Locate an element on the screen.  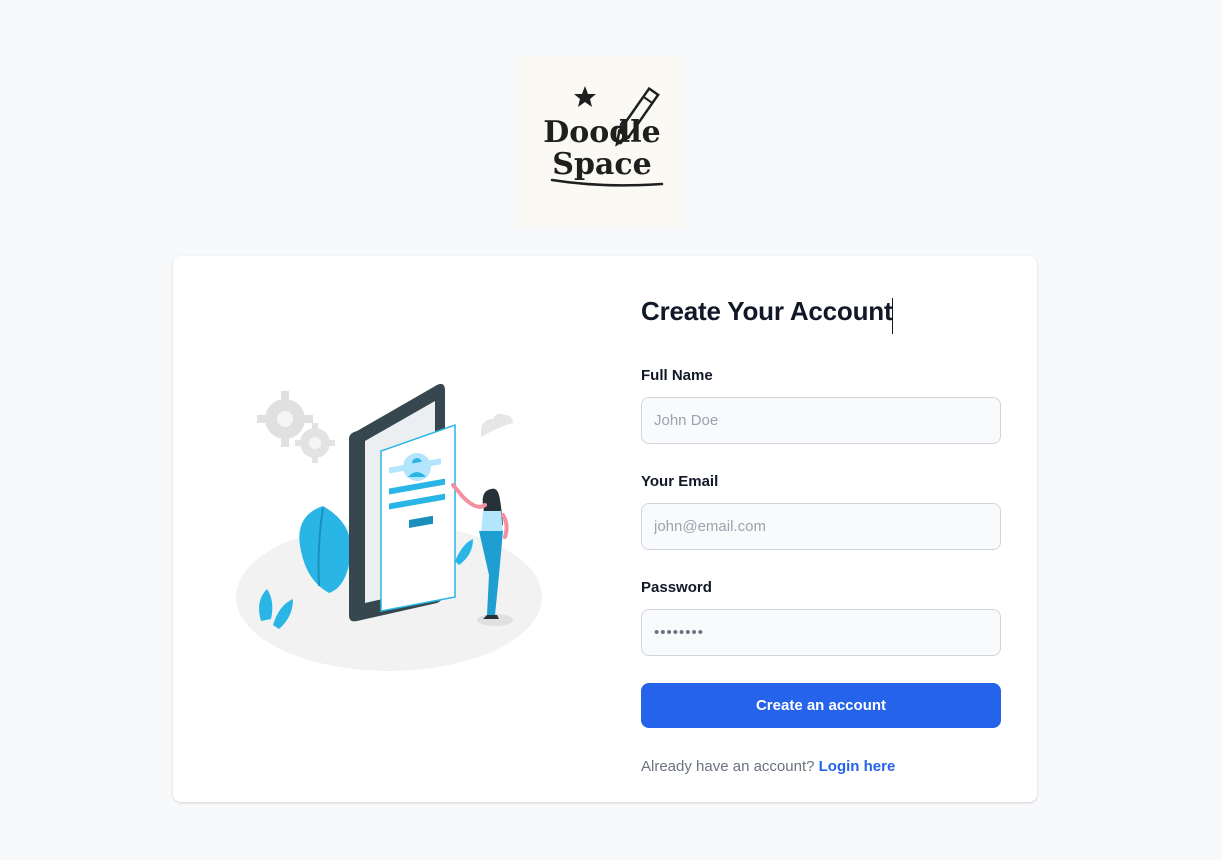
signup-illustration is located at coordinates (393, 531).